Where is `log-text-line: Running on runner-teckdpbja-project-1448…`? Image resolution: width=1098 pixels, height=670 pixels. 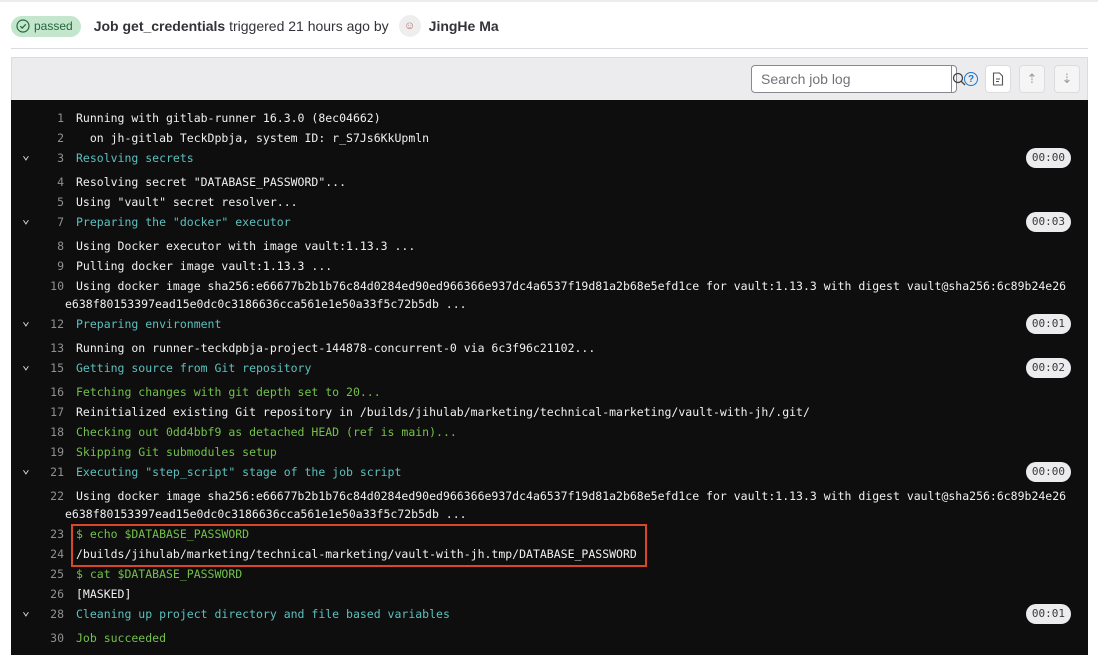
log-text-line: Running on runner-teckdpbja-project-1448… is located at coordinates (336, 348).